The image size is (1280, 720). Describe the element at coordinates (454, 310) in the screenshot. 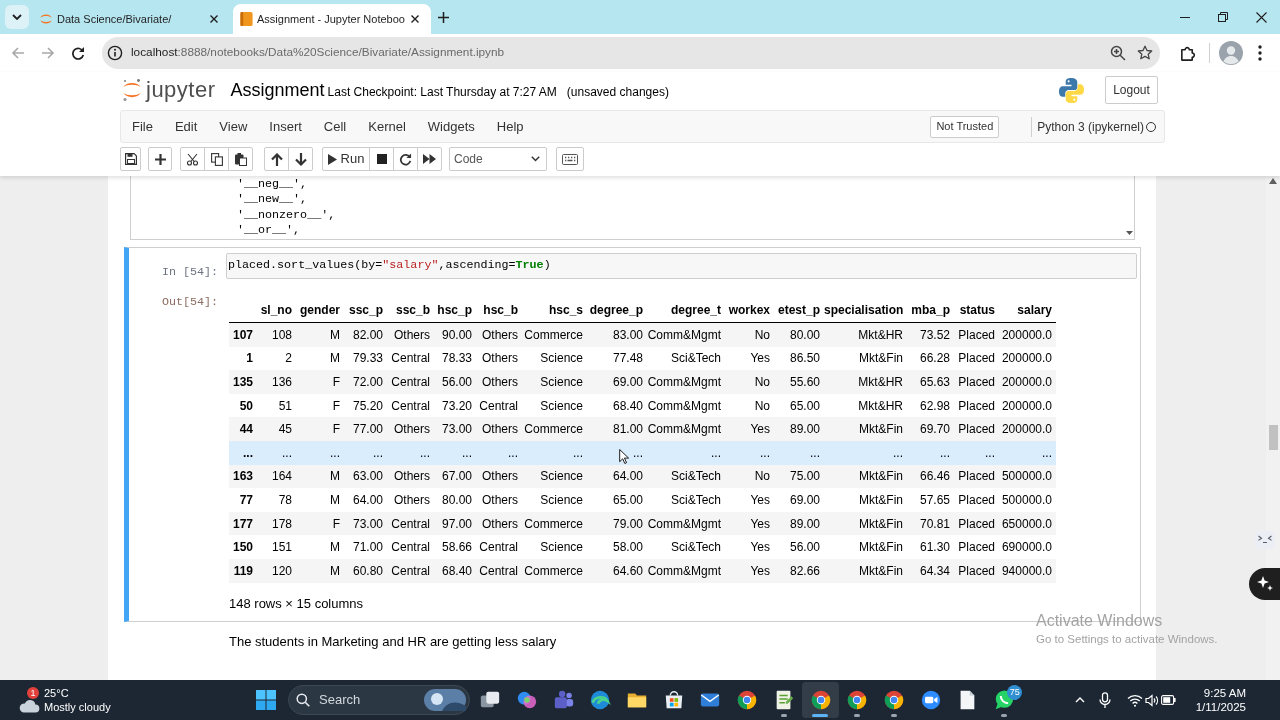

I see `column-header: hsc_p` at that location.